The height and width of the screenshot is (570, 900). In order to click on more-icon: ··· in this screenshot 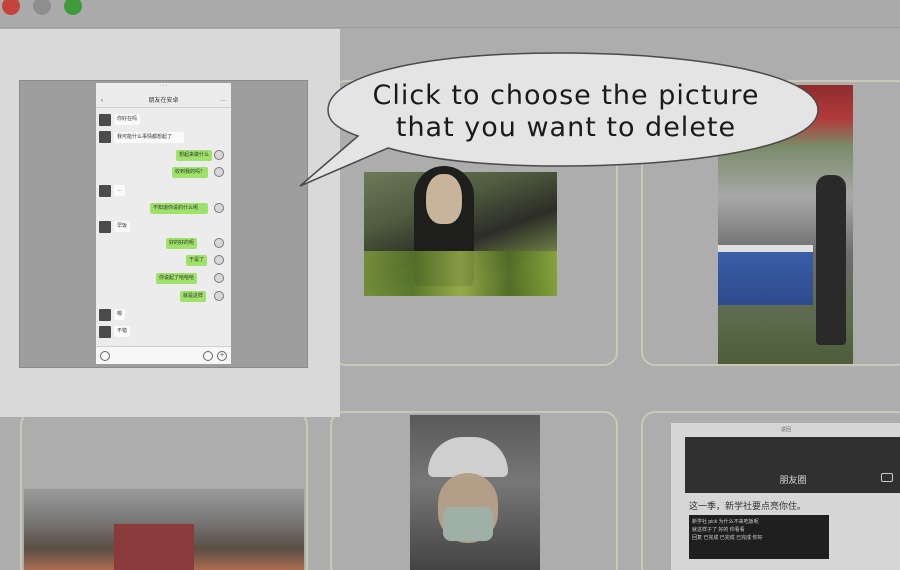, I will do `click(223, 101)`.